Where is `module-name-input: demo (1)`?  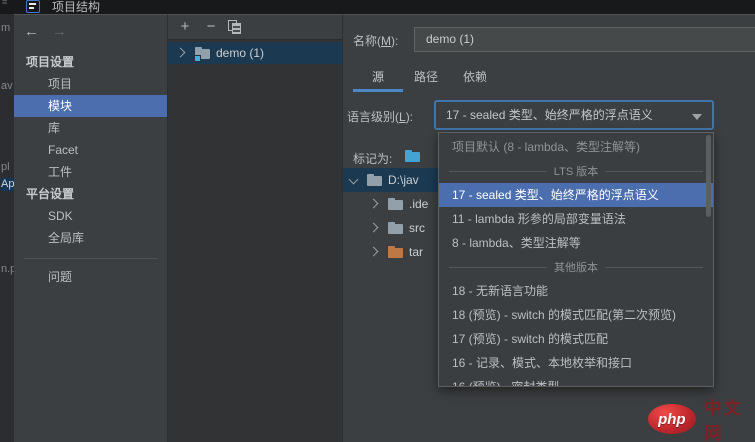
module-name-input: demo (1) is located at coordinates (584, 39).